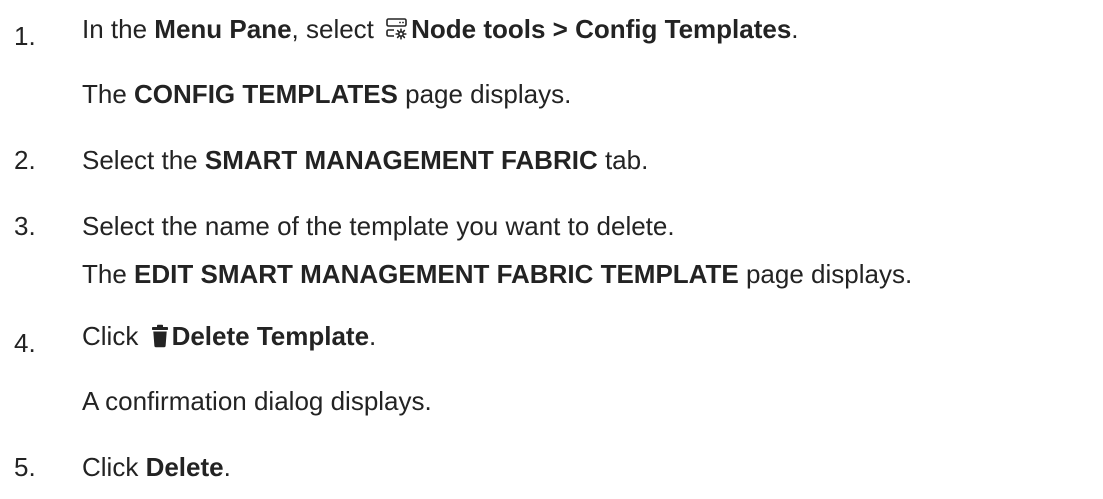  What do you see at coordinates (257, 401) in the screenshot?
I see `step-4-result: A confirmation dialog displays.` at bounding box center [257, 401].